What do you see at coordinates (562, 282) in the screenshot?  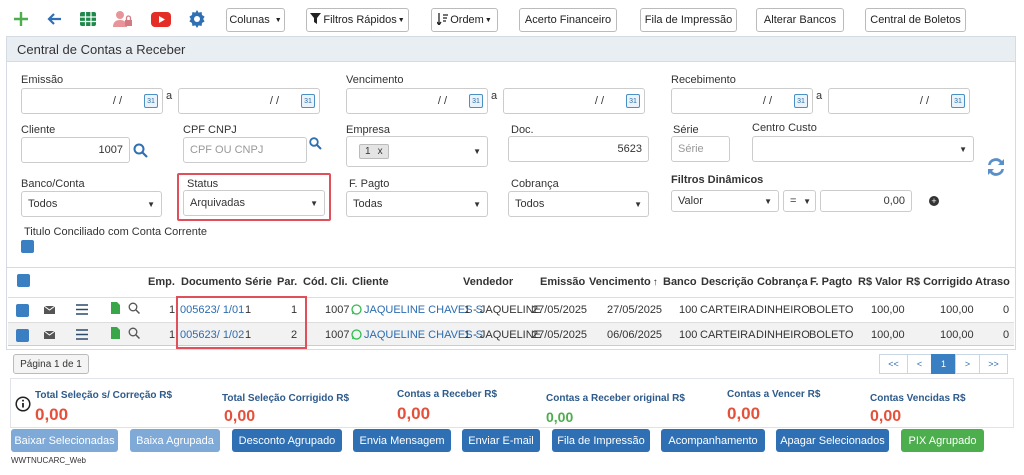 I see `header-emissao: Emissão` at bounding box center [562, 282].